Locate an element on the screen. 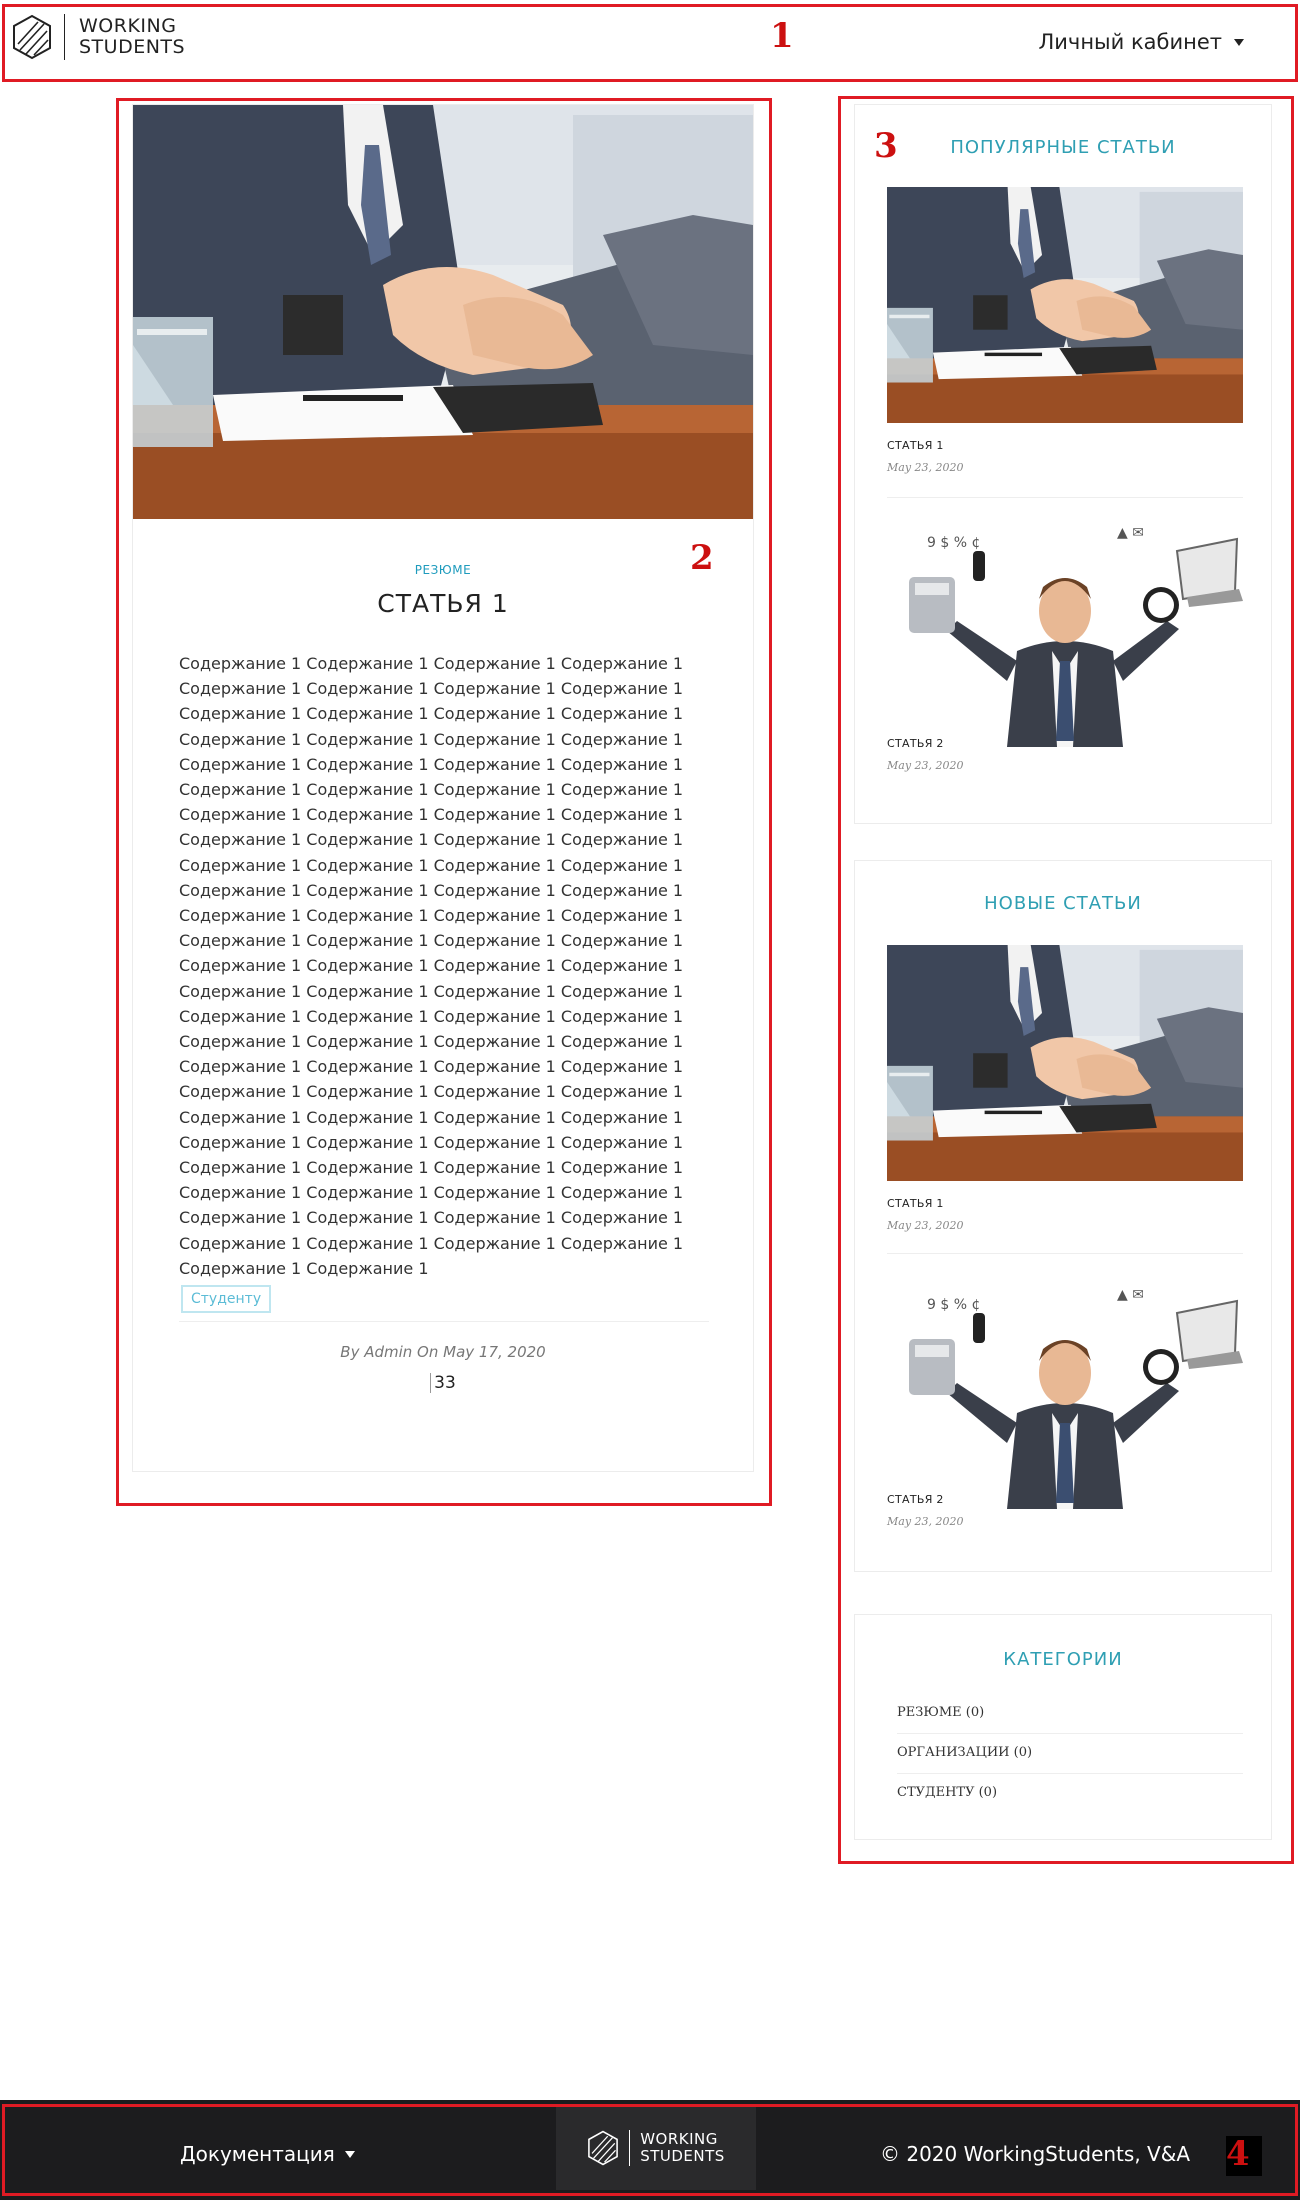 The height and width of the screenshot is (2200, 1300). annotation-number-2: 2 is located at coordinates (702, 558).